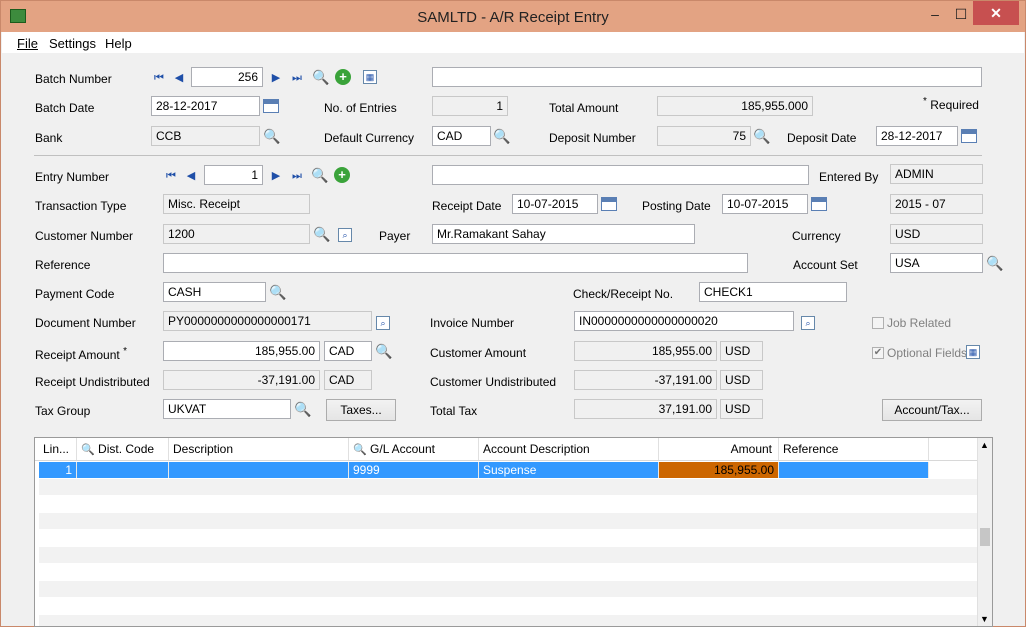  Describe the element at coordinates (765, 204) in the screenshot. I see `posting-date-field: 10-07-2015` at that location.